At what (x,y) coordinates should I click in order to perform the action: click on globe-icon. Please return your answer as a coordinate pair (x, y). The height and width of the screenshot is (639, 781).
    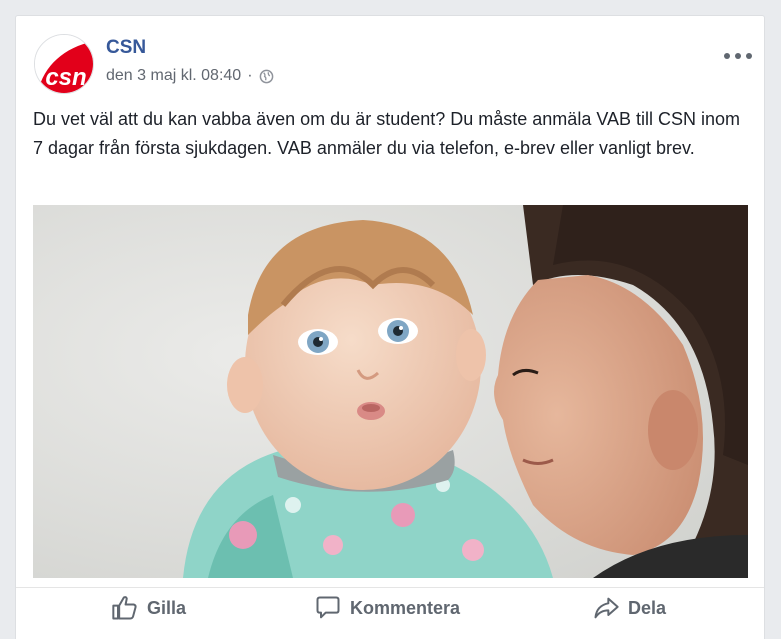
    Looking at the image, I should click on (266, 76).